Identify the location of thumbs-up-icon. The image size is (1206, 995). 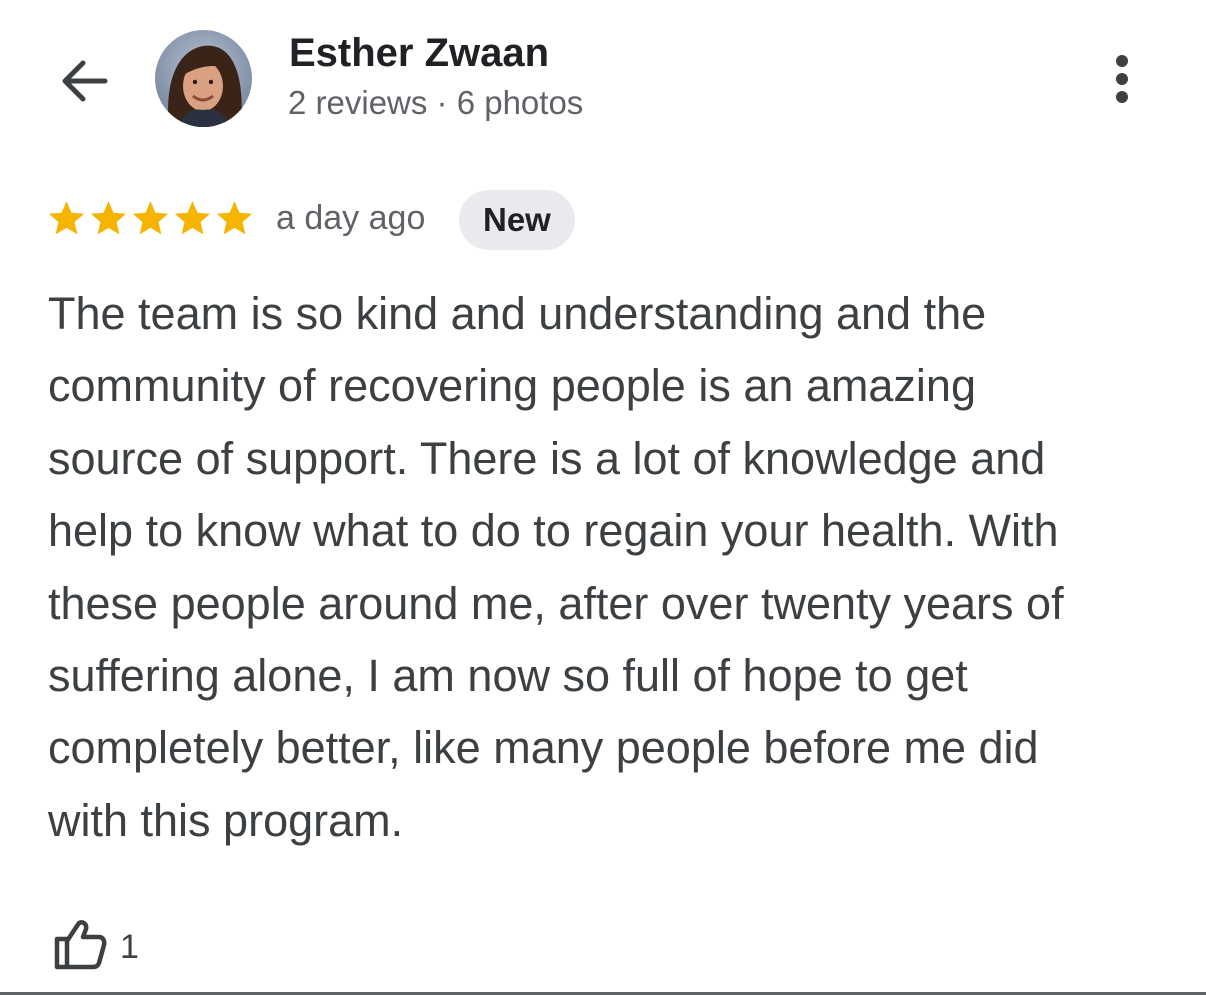
(80, 945).